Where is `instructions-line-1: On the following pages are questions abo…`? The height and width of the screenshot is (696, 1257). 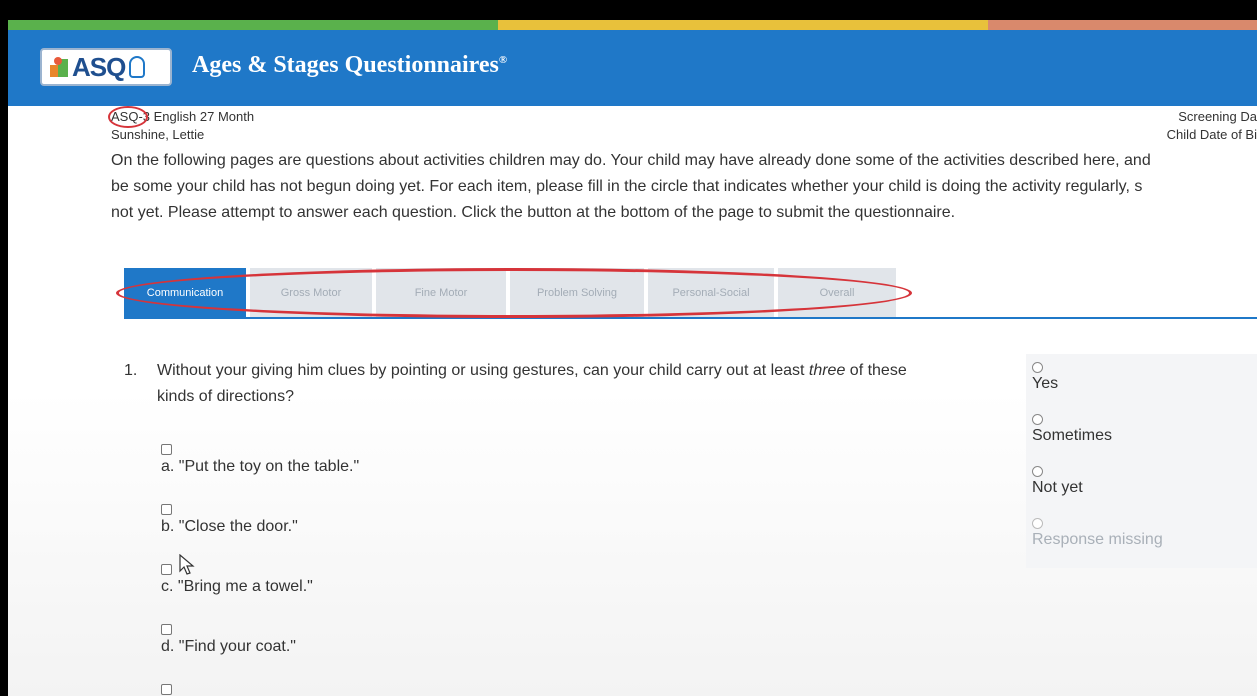 instructions-line-1: On the following pages are questions abo… is located at coordinates (631, 160).